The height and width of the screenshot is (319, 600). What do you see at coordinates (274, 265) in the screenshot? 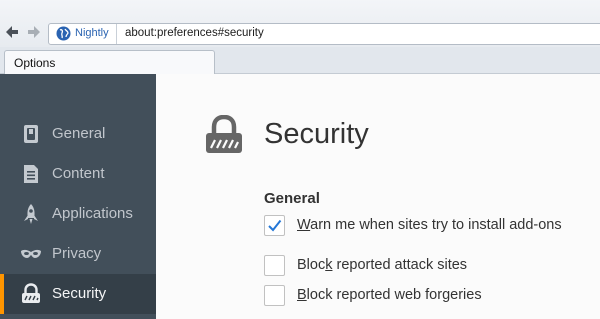
I see `block-attack-sites-checkbox` at bounding box center [274, 265].